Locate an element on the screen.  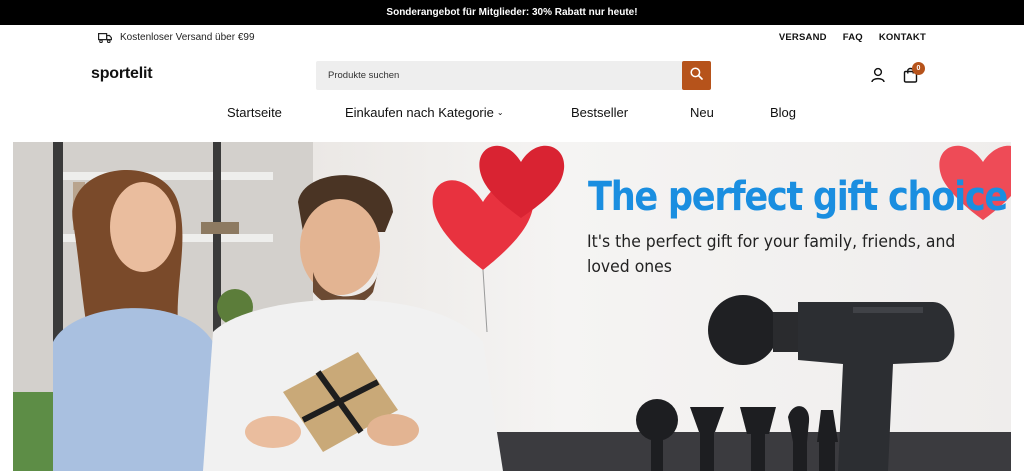
nav-item-label: Bestseller is located at coordinates (600, 112).